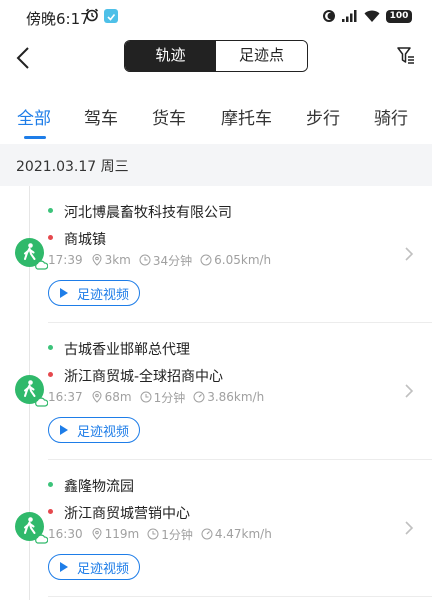 This screenshot has width=432, height=600. I want to click on alarm-icon, so click(92, 15).